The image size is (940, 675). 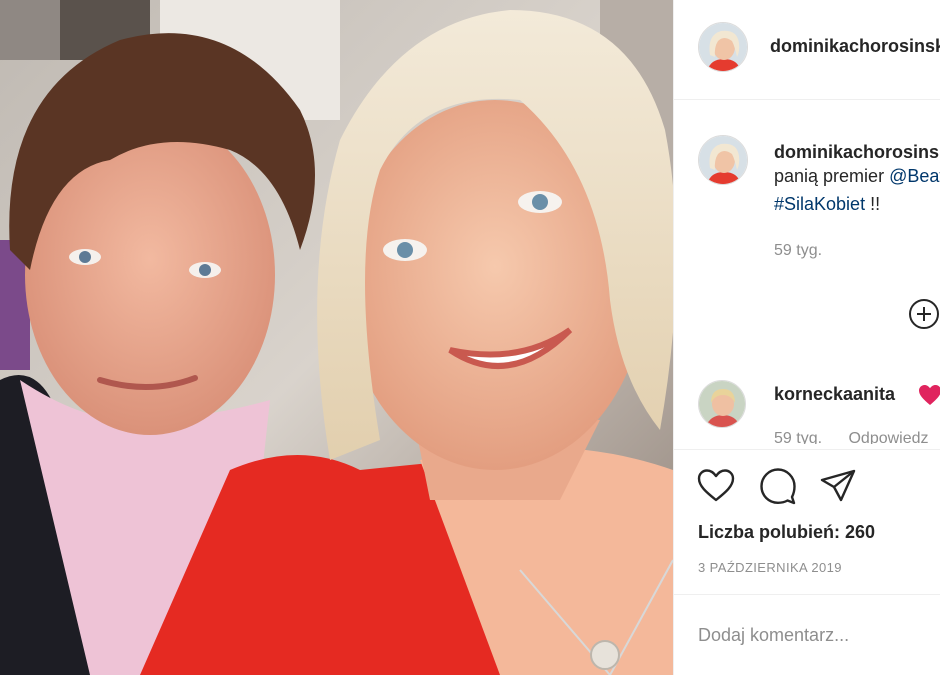 I want to click on caption-suffix: !!, so click(x=873, y=204).